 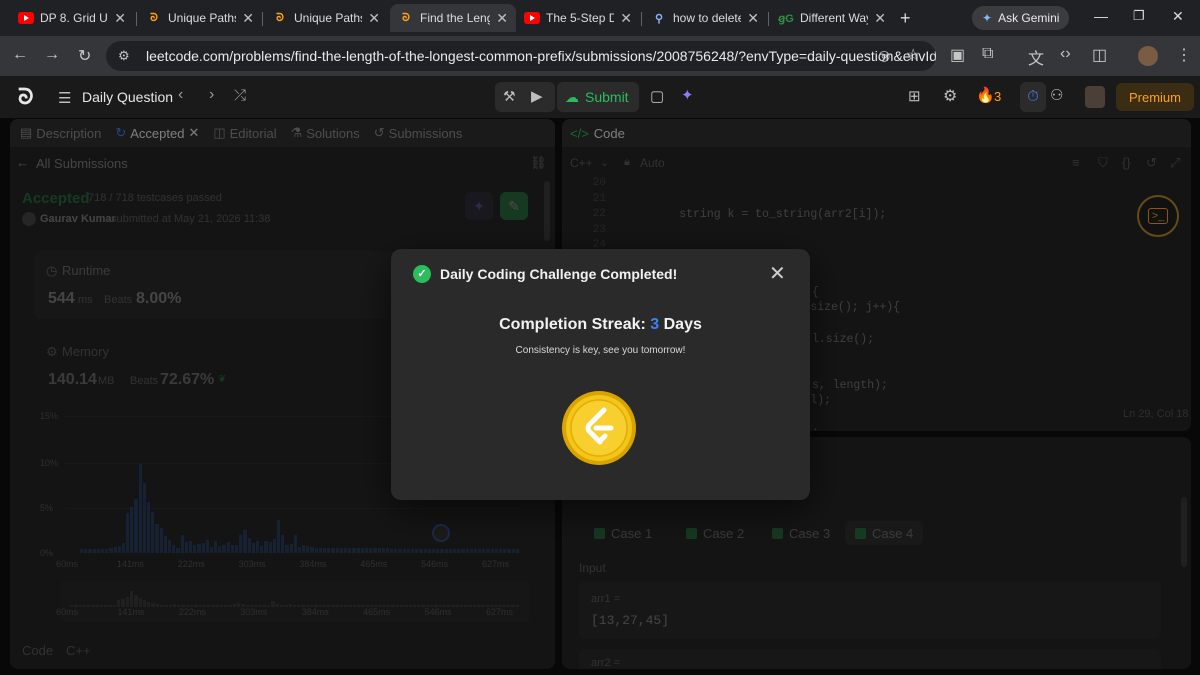 What do you see at coordinates (777, 273) in the screenshot?
I see `modal-close-icon: ✕` at bounding box center [777, 273].